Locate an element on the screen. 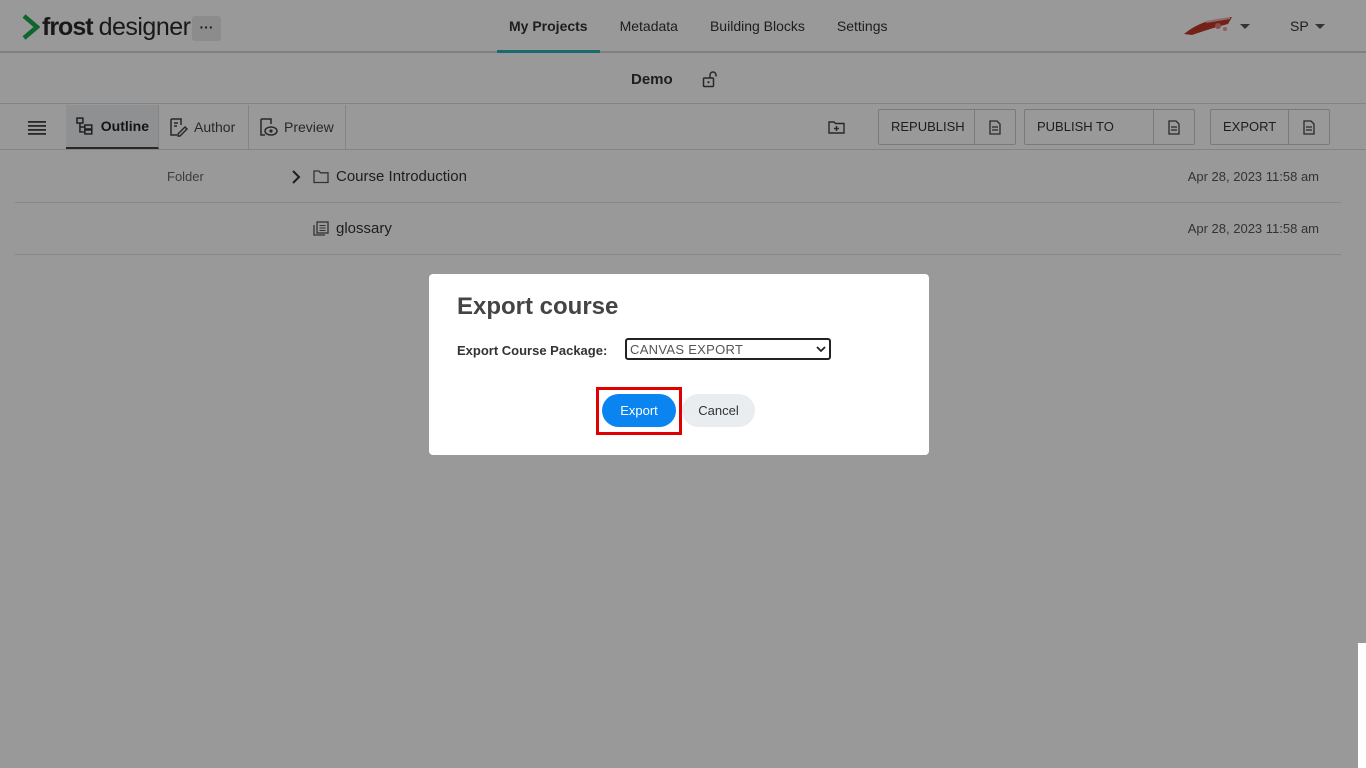 This screenshot has height=768, width=1366. export-package-label: Export Course Package: is located at coordinates (532, 350).